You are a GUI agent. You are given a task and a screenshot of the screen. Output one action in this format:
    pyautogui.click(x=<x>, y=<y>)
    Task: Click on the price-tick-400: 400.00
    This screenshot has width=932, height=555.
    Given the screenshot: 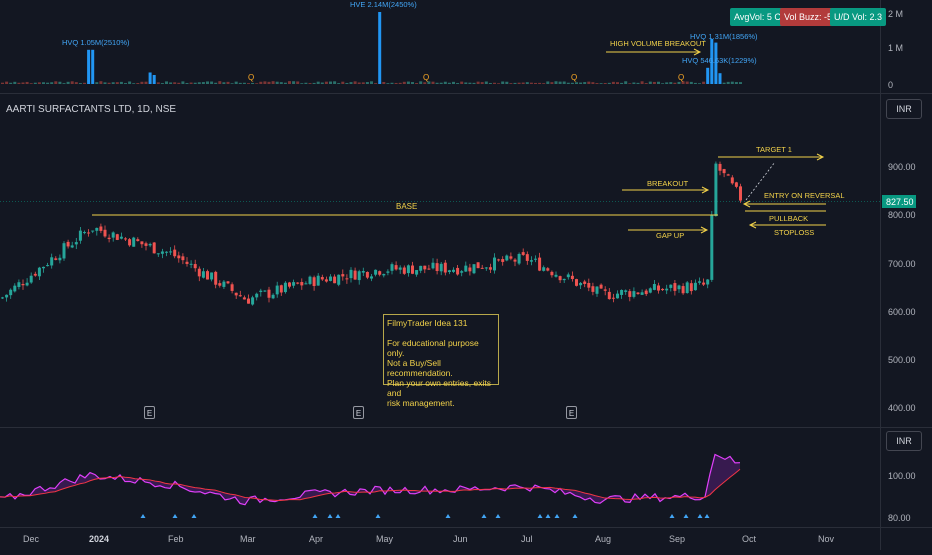 What is the action you would take?
    pyautogui.click(x=902, y=408)
    